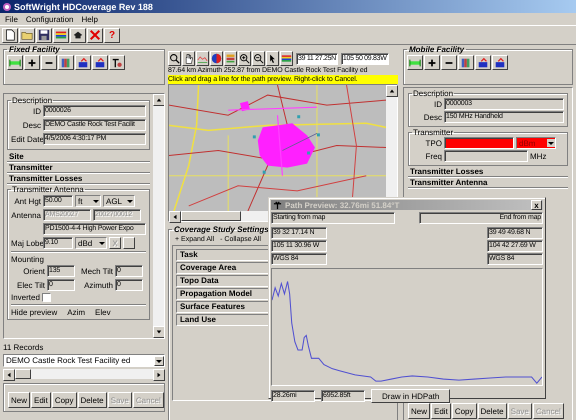  Describe the element at coordinates (84, 374) in the screenshot. I see `horizontal-scrollbar` at that location.